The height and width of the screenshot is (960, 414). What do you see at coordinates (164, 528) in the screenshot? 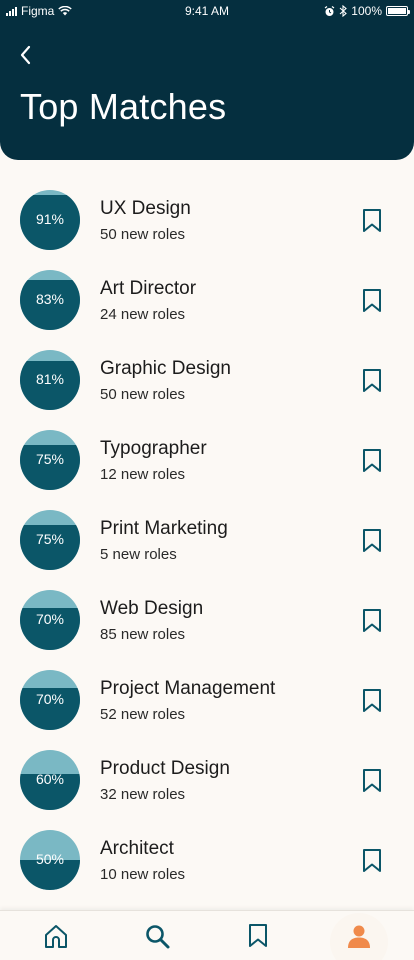
I see `match-title: Print Marketing` at bounding box center [164, 528].